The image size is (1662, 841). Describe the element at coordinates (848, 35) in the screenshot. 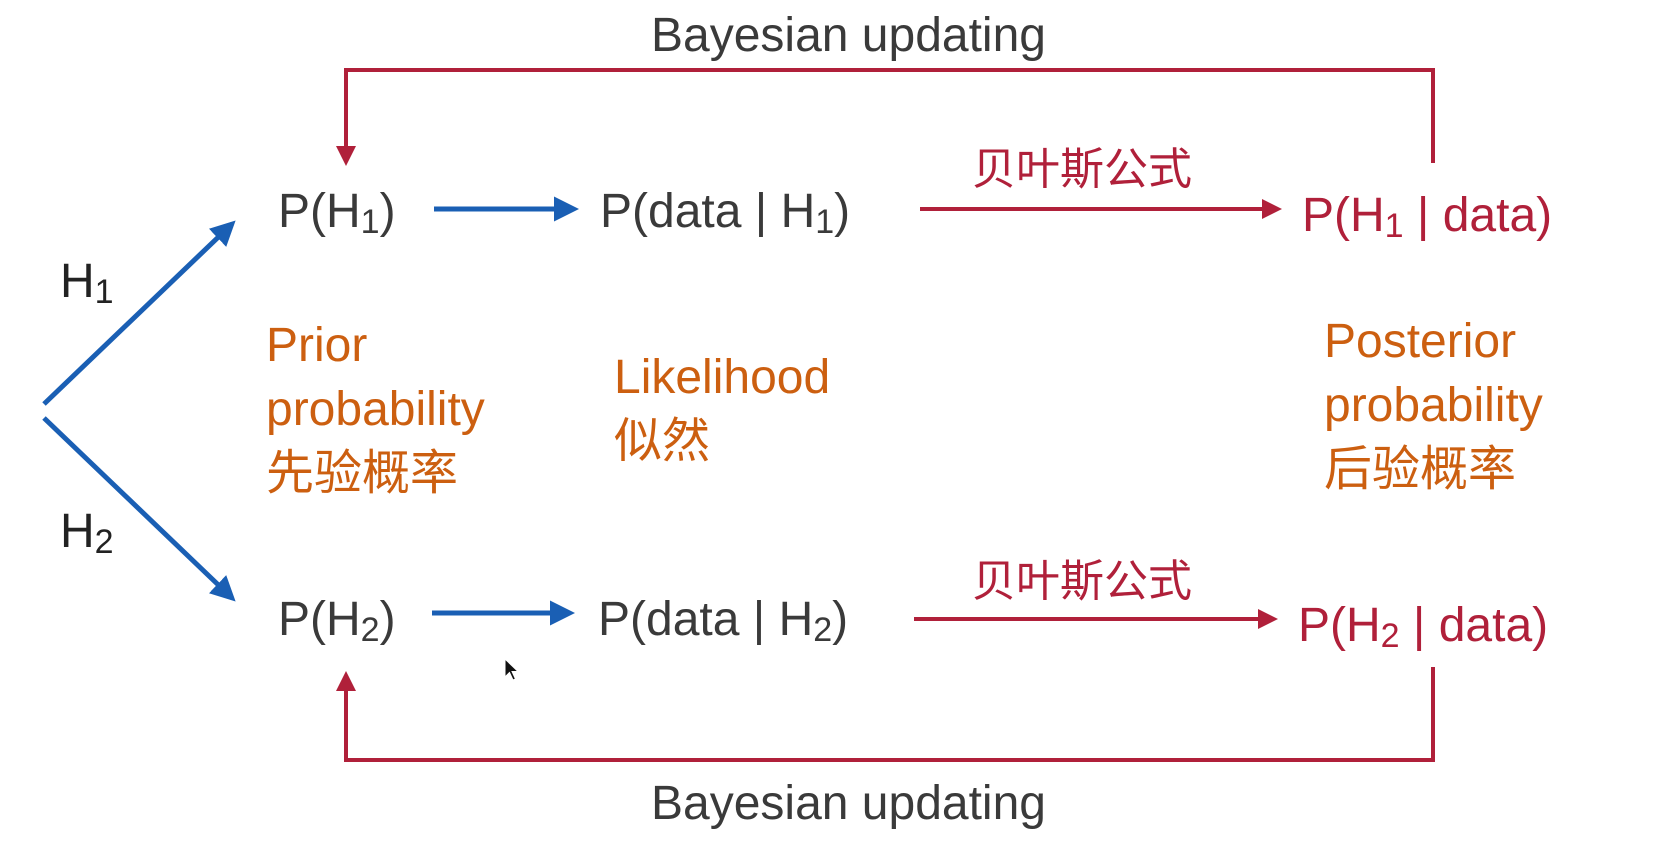

I see `bayesian-updating-label-top: Bayesian updating` at that location.